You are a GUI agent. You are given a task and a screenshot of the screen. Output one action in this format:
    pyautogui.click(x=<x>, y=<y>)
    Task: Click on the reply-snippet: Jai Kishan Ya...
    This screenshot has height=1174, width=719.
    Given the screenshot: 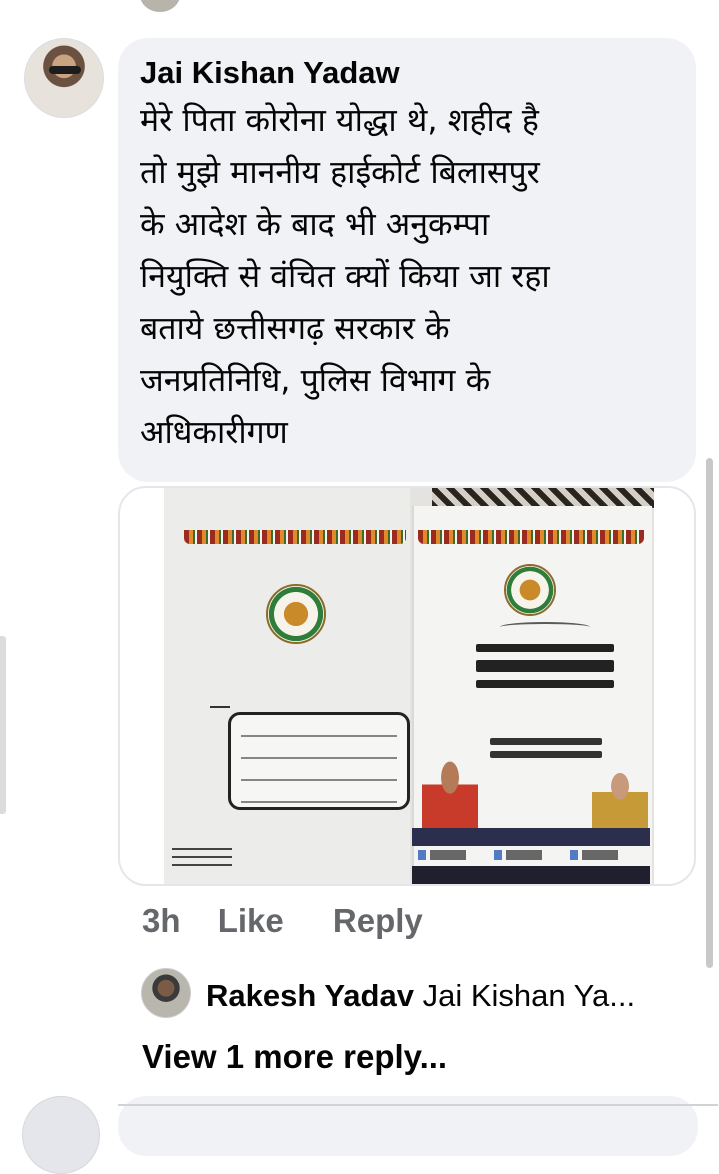 What is the action you would take?
    pyautogui.click(x=529, y=995)
    